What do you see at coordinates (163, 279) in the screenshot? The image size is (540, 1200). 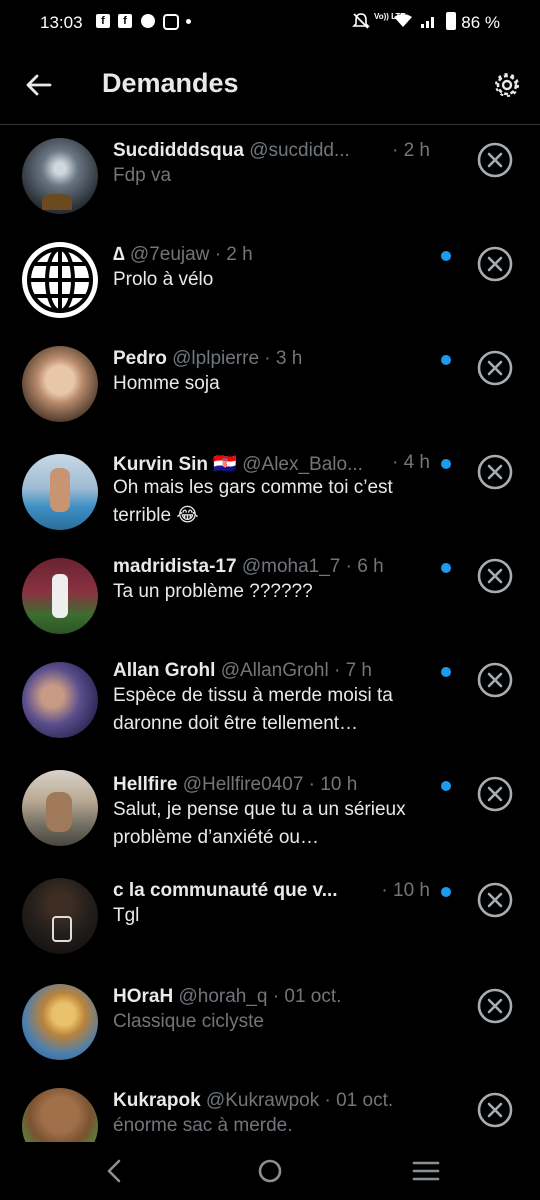 I see `message-preview: Prolo à vélo` at bounding box center [163, 279].